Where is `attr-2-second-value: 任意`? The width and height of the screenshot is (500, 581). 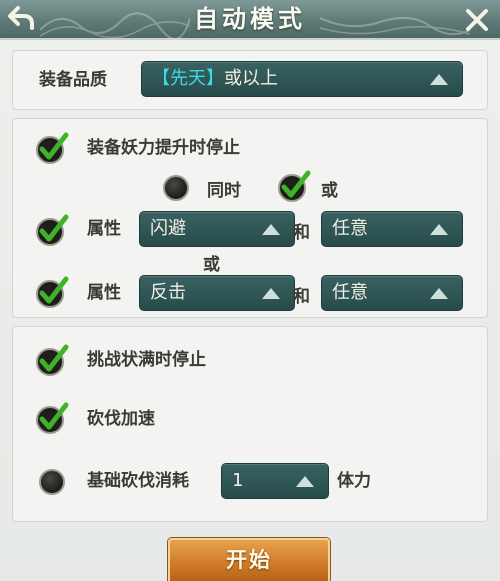
attr-2-second-value: 任意 is located at coordinates (350, 292).